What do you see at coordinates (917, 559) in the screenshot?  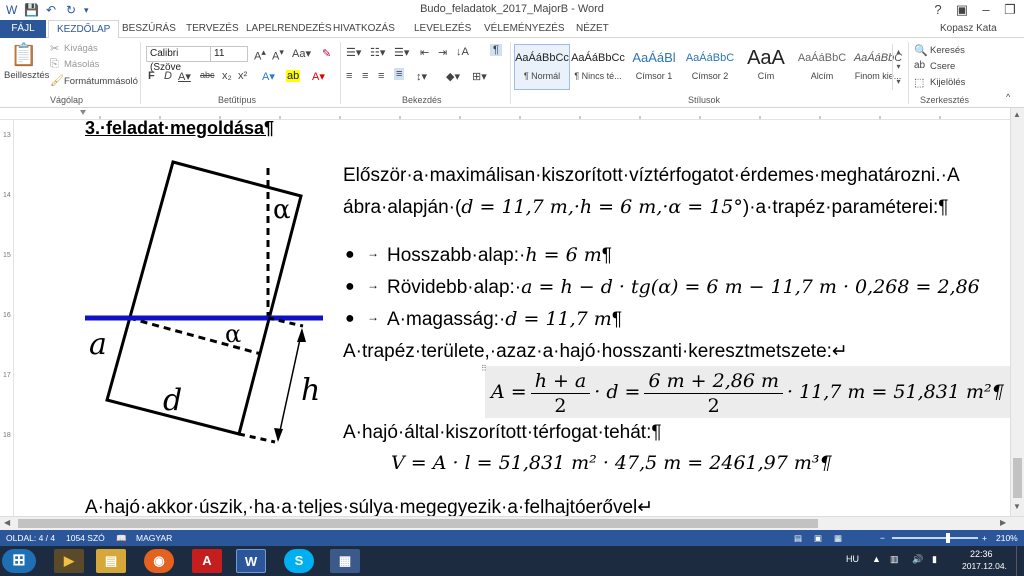 I see `volume-icon: 🔊` at bounding box center [917, 559].